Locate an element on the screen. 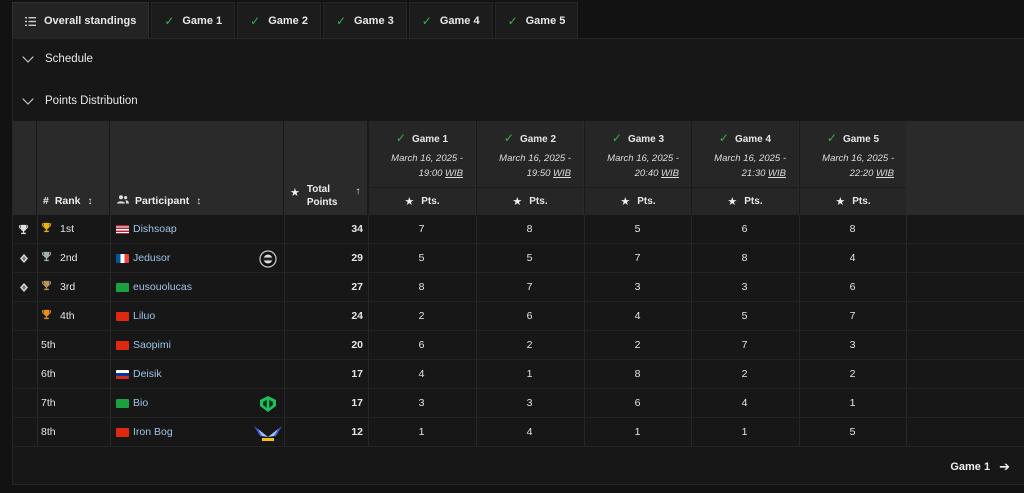 The image size is (1024, 493). game-4-header: ✓ Game 4 March 16, 2025 - 21:30 WIB ★ Pts. is located at coordinates (744, 168).